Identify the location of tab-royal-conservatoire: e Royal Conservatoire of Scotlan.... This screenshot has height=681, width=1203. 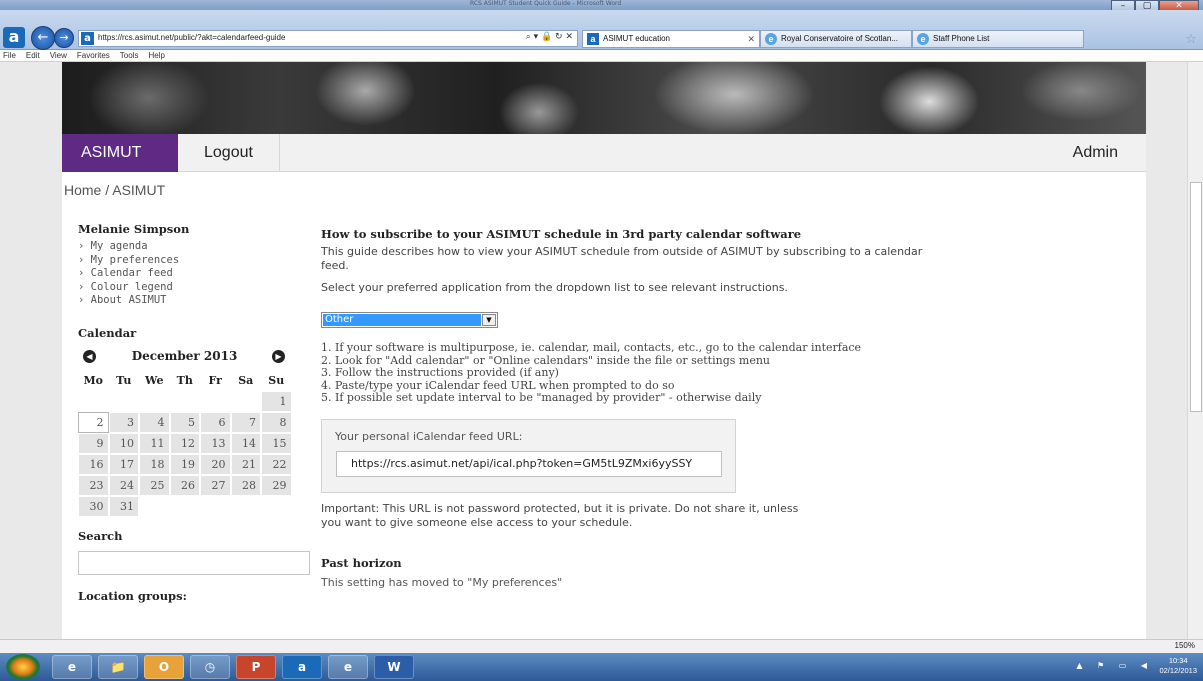
(836, 39).